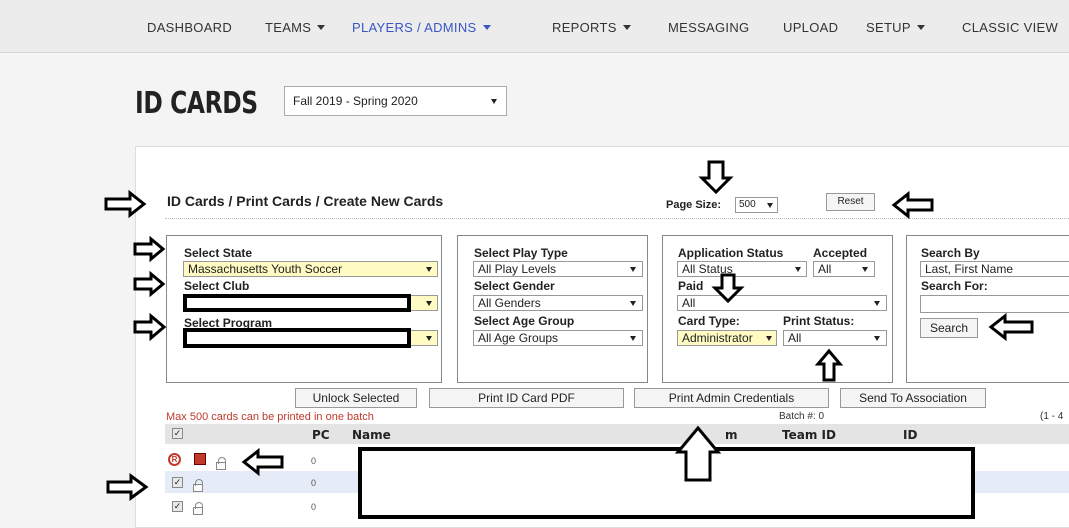 The height and width of the screenshot is (528, 1069). Describe the element at coordinates (910, 435) in the screenshot. I see `column-id: ID` at that location.